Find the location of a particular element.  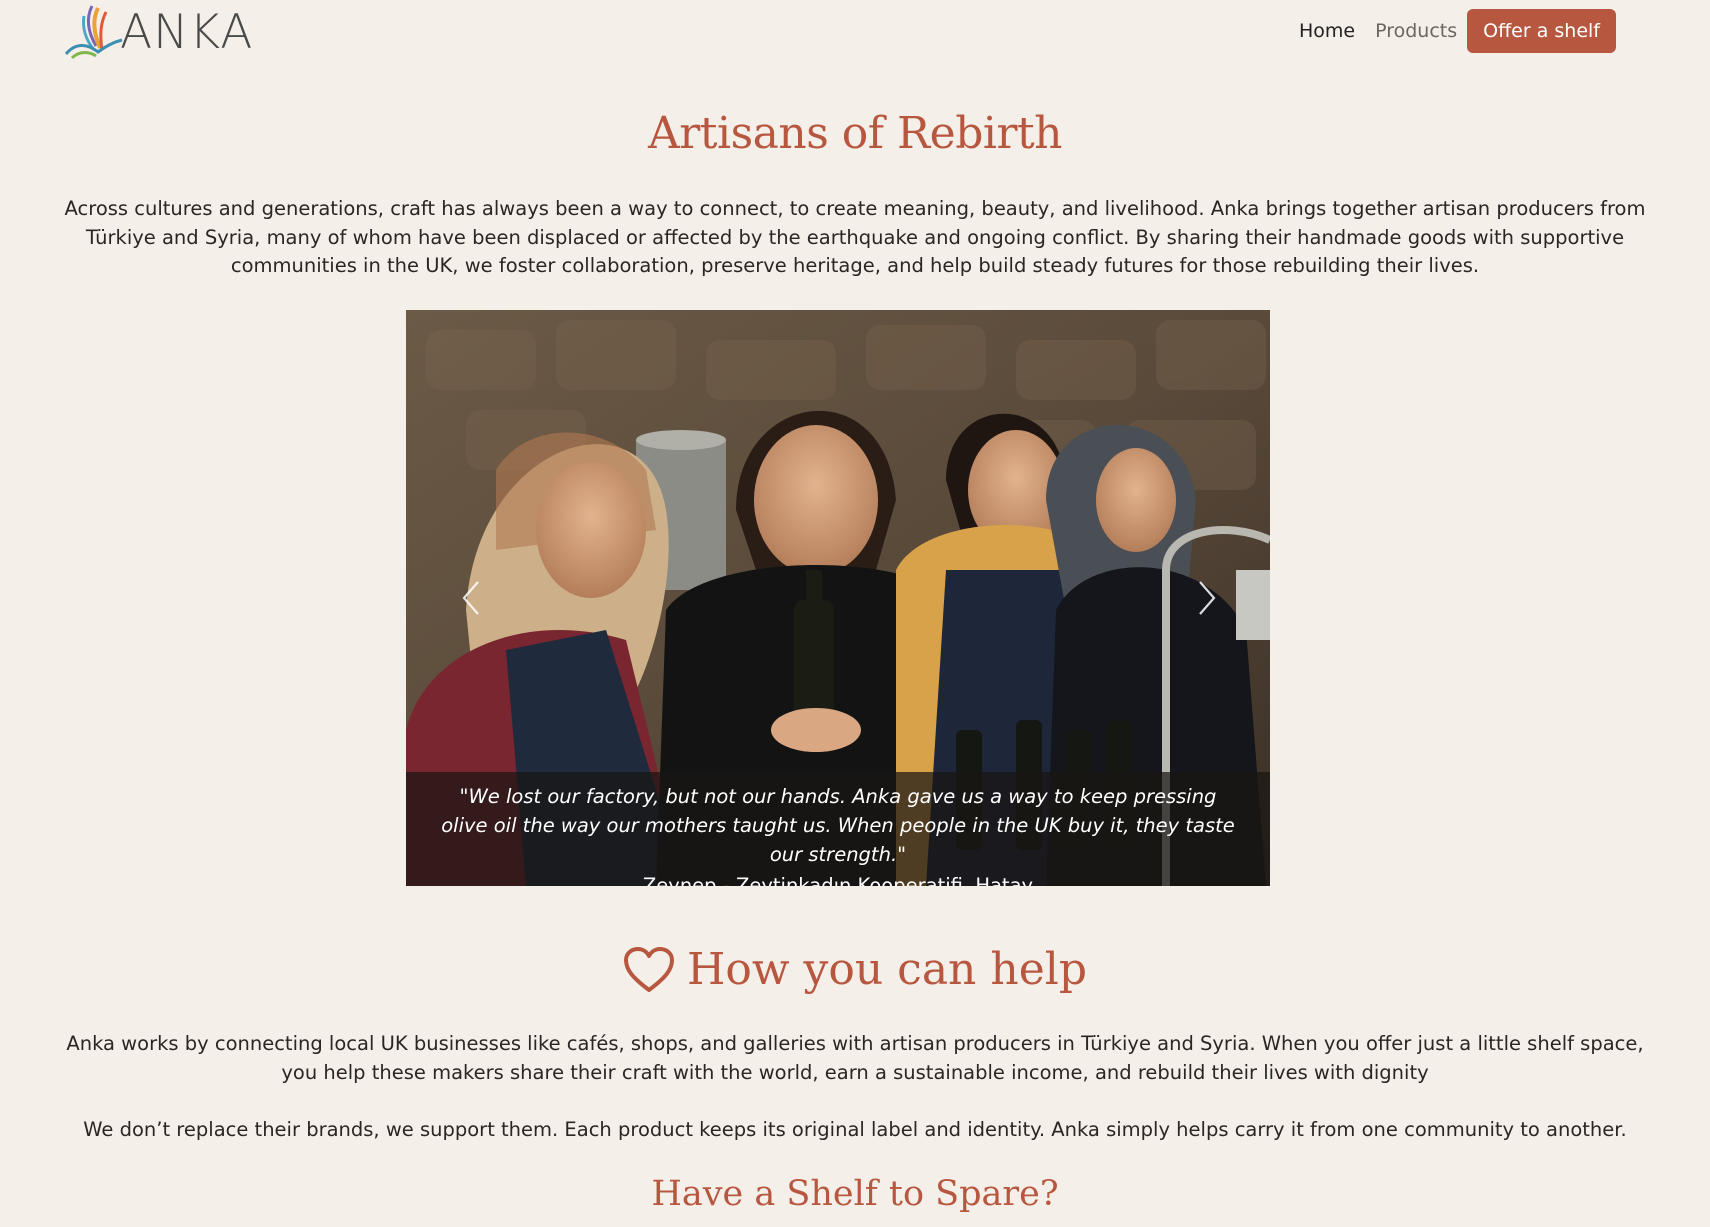

chevron-right-icon is located at coordinates (1207, 598).